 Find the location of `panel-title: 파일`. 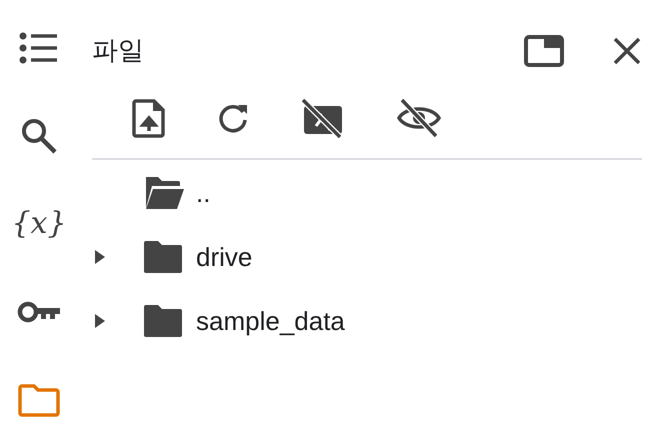

panel-title: 파일 is located at coordinates (118, 51).